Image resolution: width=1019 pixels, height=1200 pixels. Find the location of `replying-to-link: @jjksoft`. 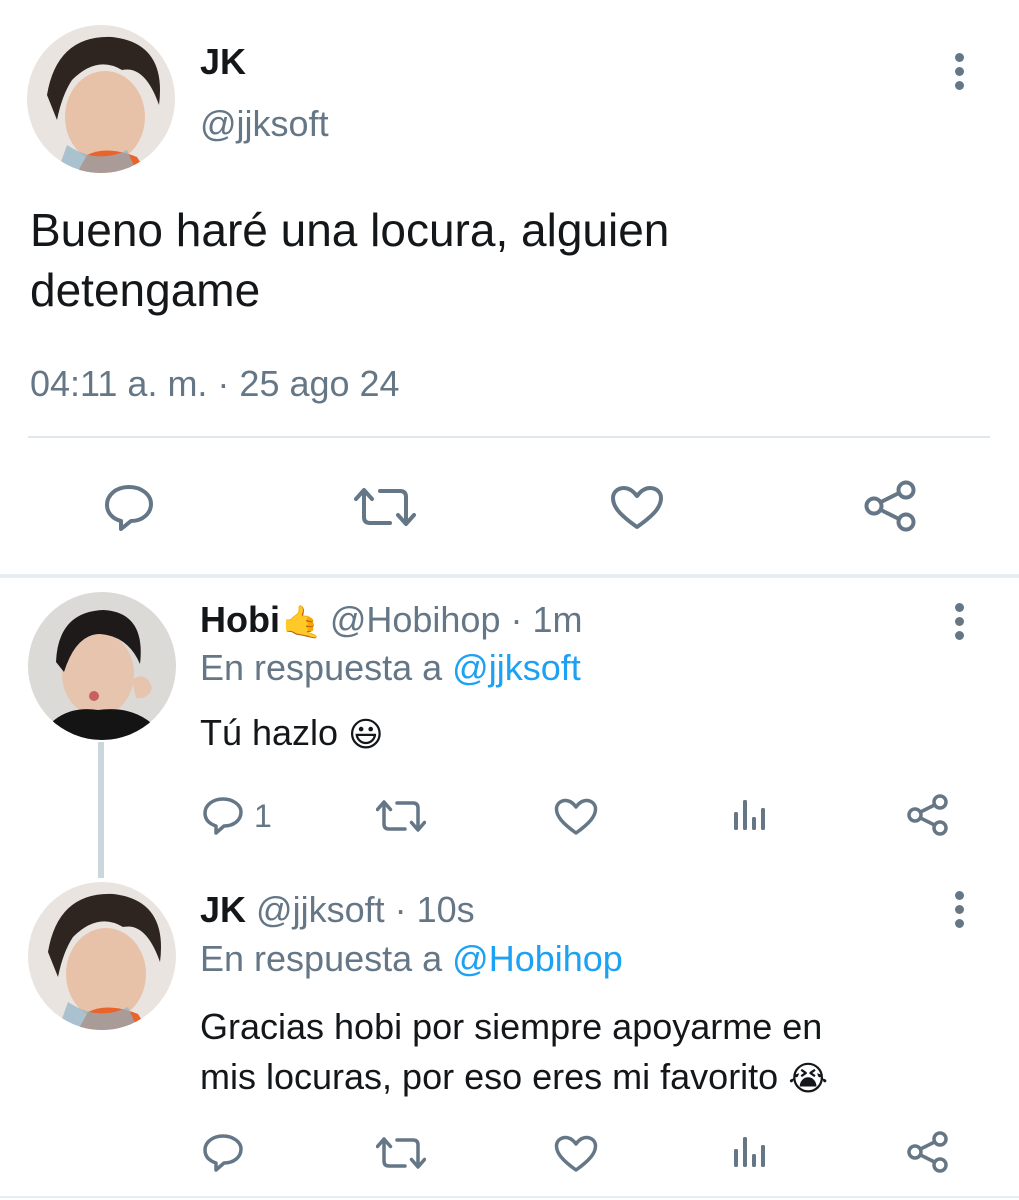

replying-to-link: @jjksoft is located at coordinates (516, 667).